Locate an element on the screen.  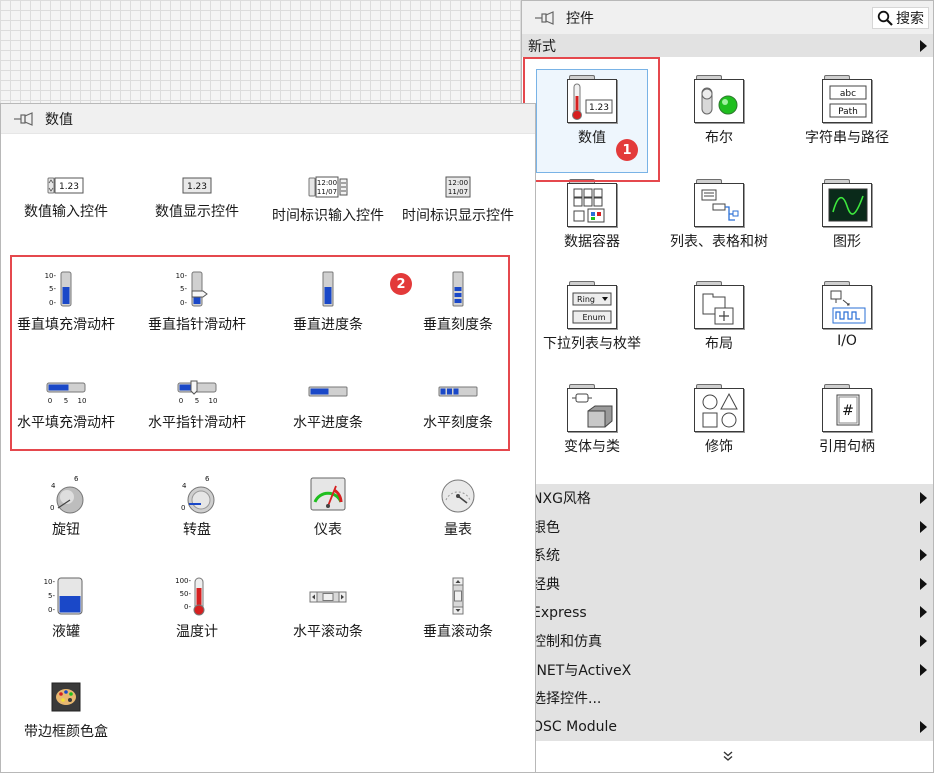
tank: 10- 5- 0- 液罐 is located at coordinates (66, 609).